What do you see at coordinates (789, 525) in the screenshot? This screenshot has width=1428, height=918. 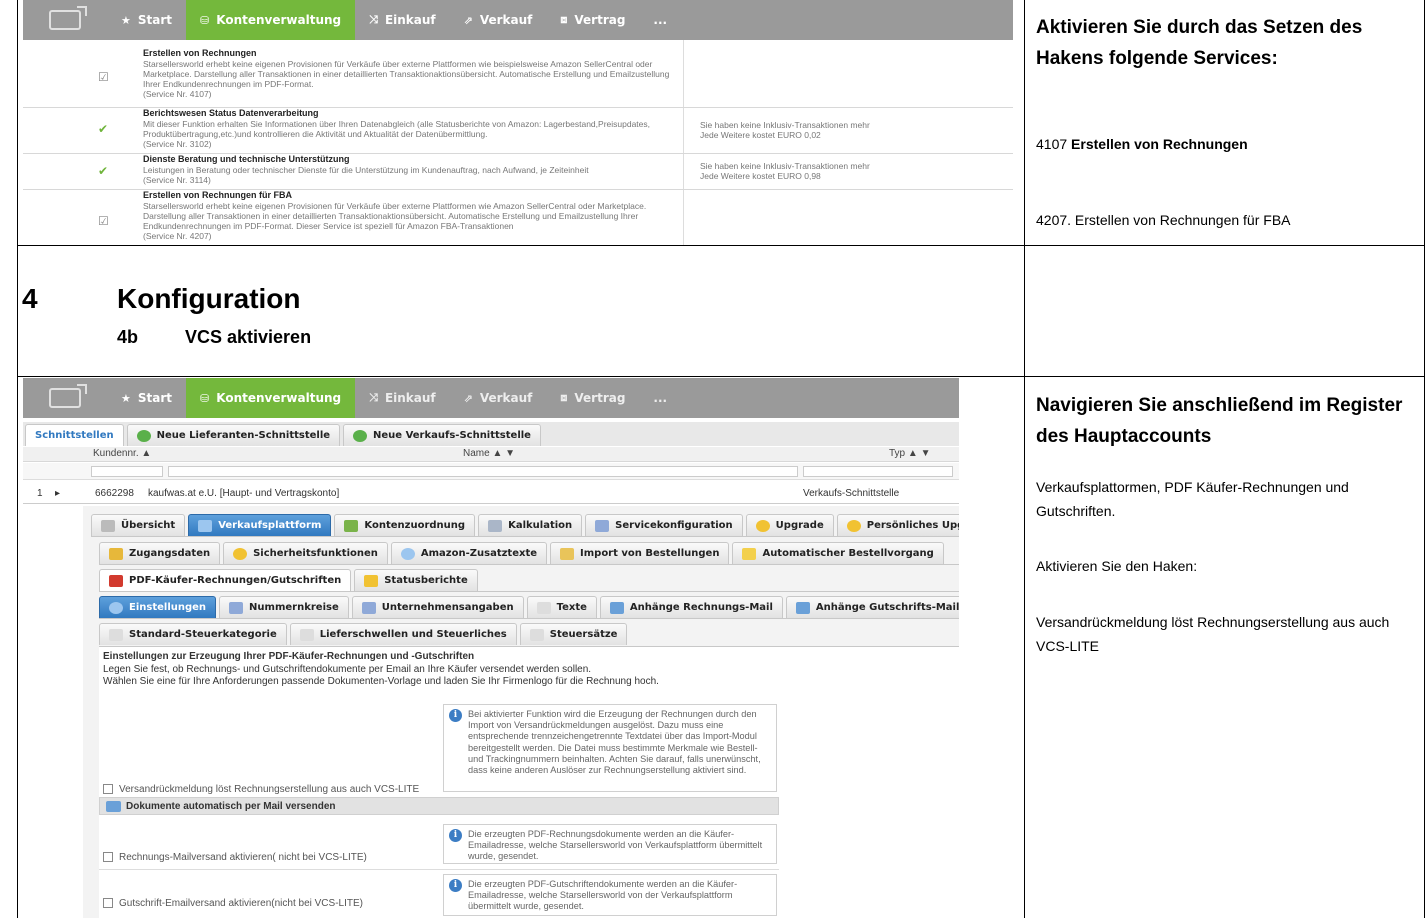 I see `tab-upgrade: Upgrade` at bounding box center [789, 525].